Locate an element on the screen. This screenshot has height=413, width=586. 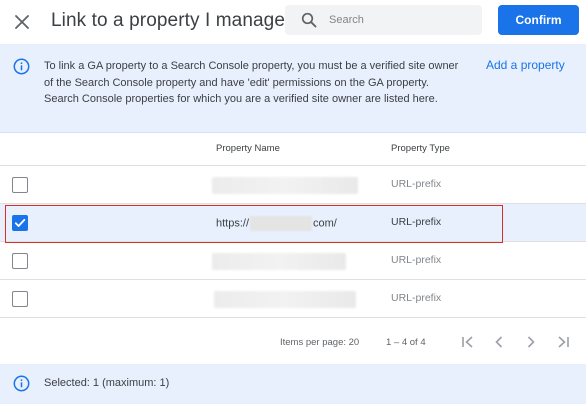
previous-page-button is located at coordinates (499, 342).